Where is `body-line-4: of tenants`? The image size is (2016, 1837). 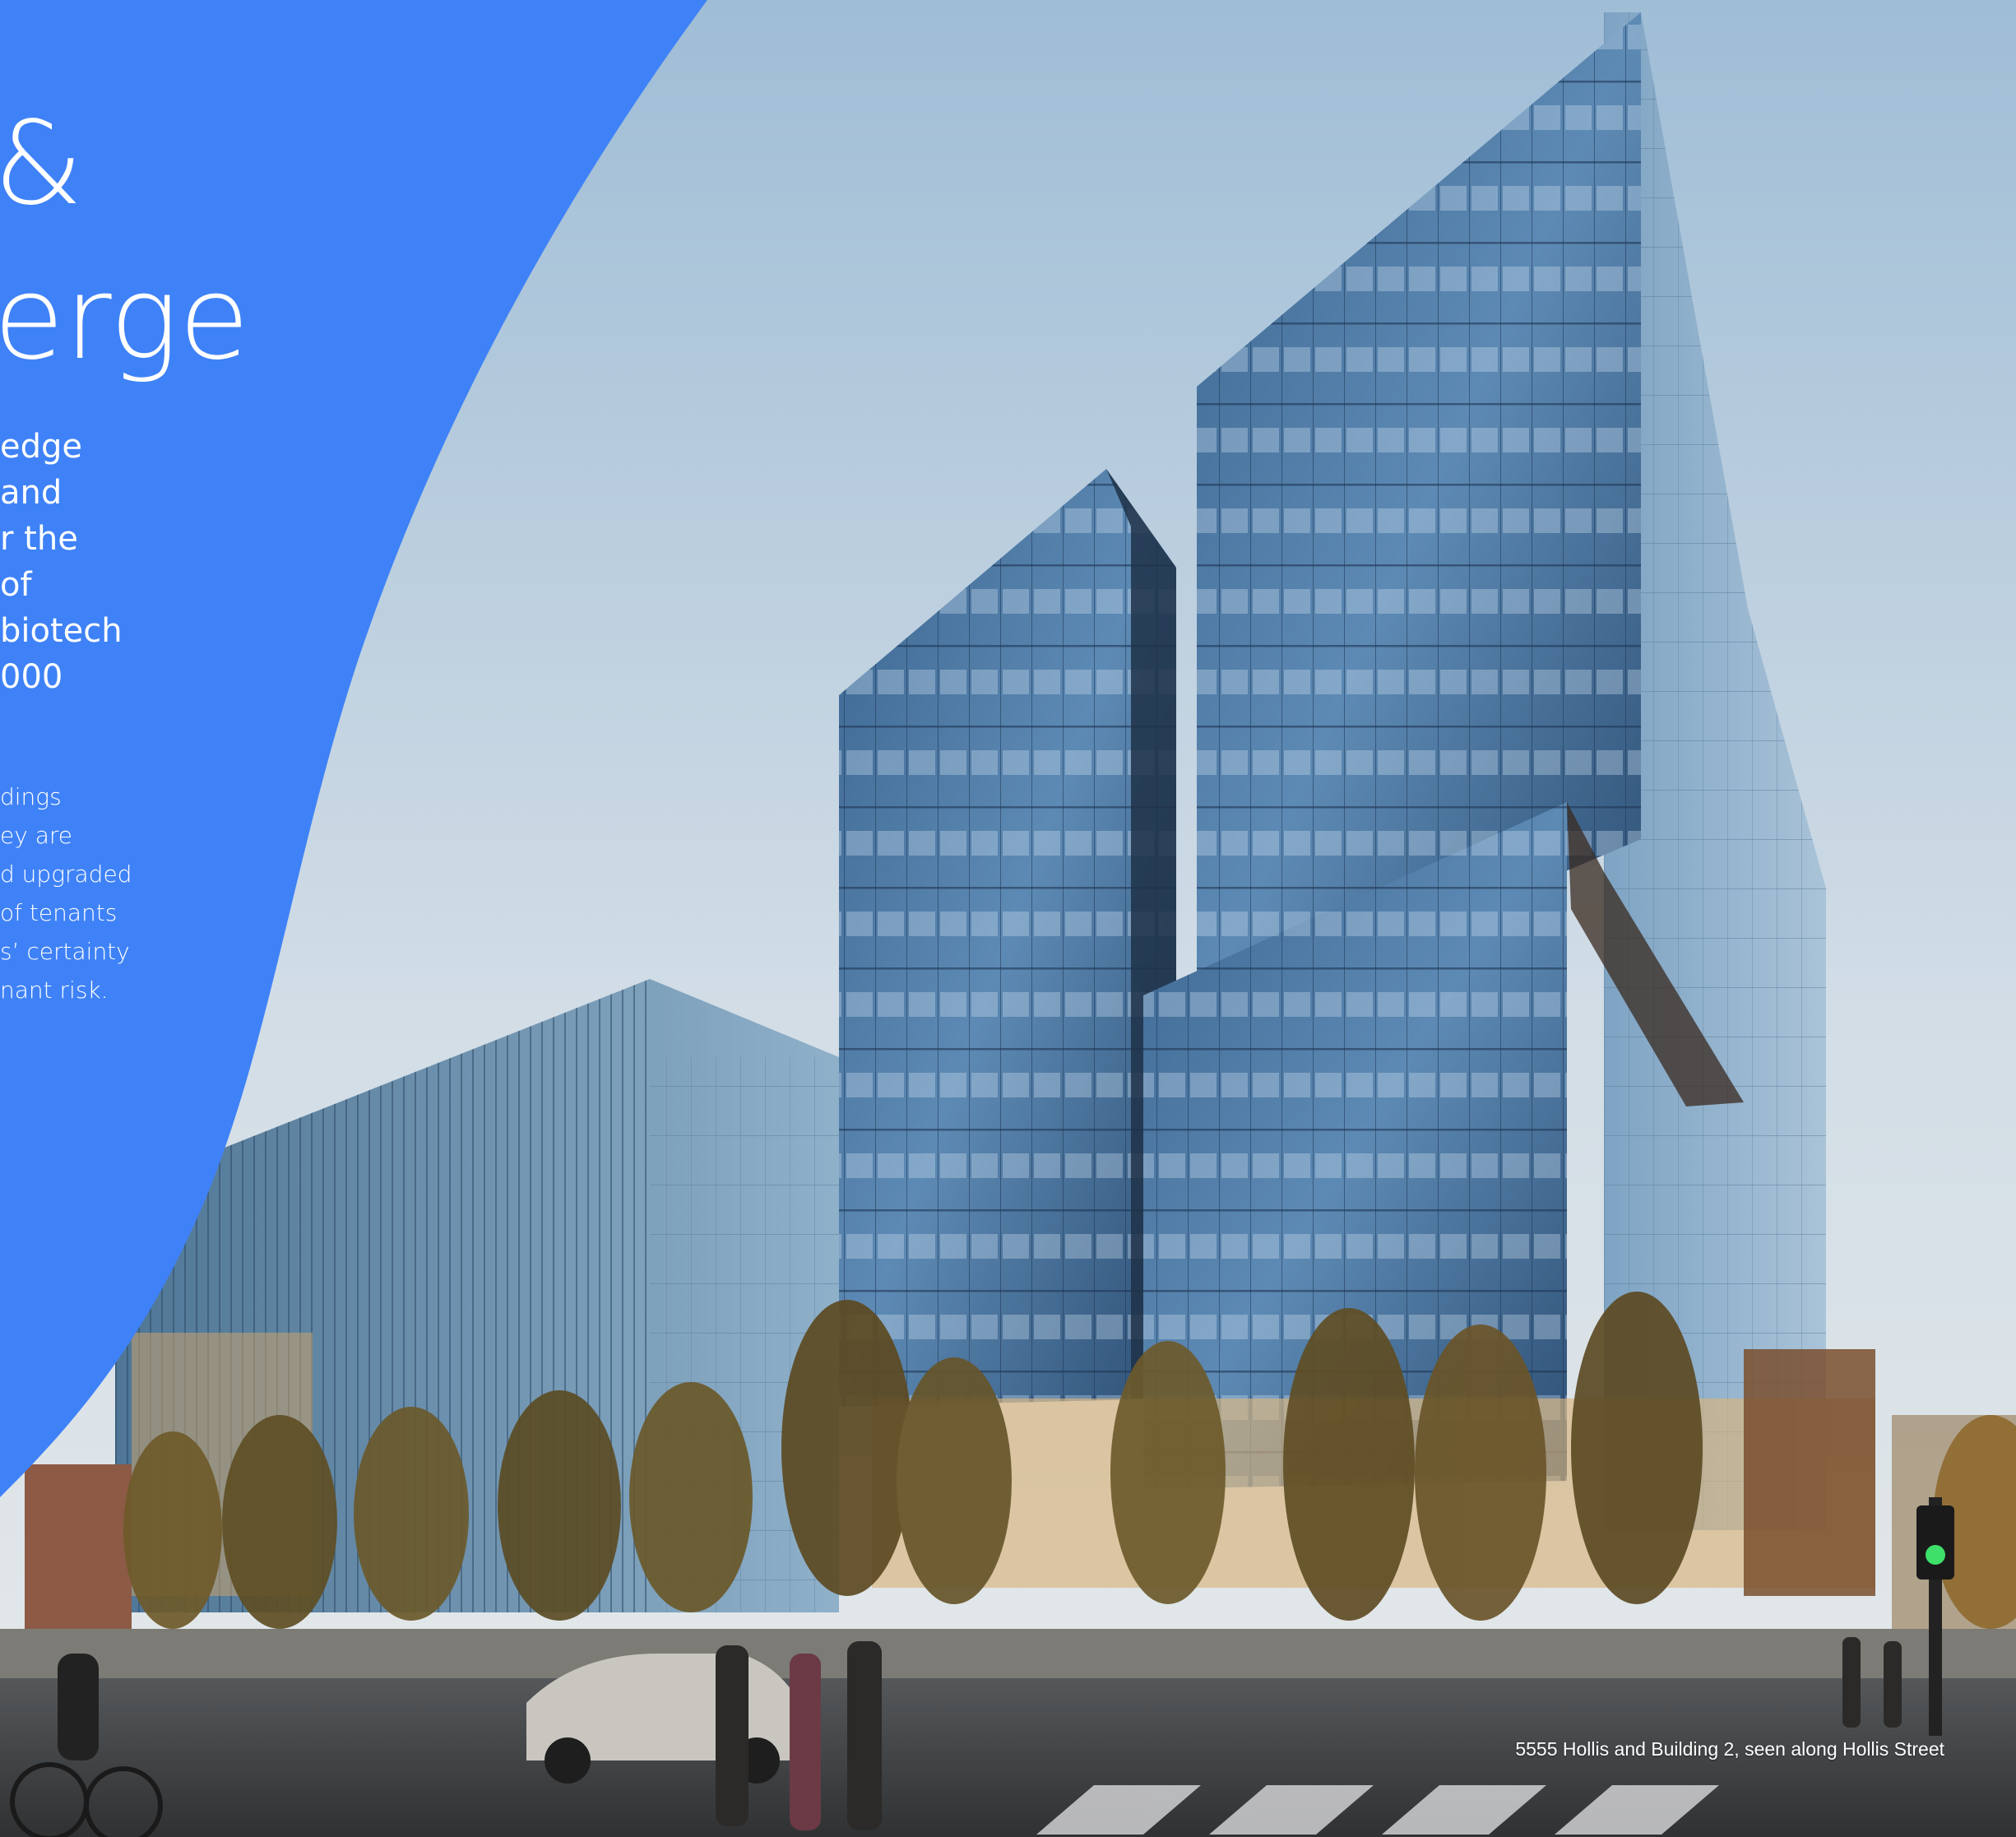 body-line-4: of tenants is located at coordinates (59, 912).